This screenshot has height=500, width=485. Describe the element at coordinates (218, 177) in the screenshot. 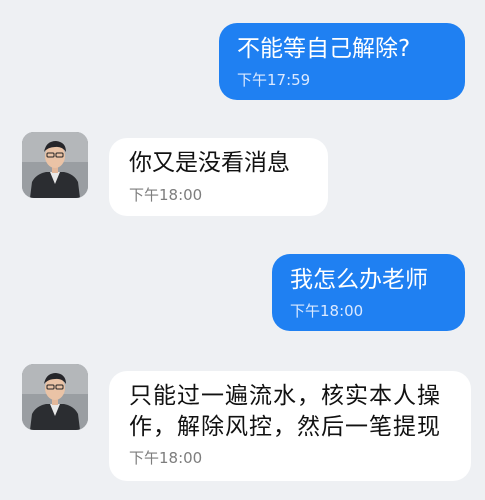

I see `message-bubble-incoming: 你又是没看消息 下午18:00` at that location.